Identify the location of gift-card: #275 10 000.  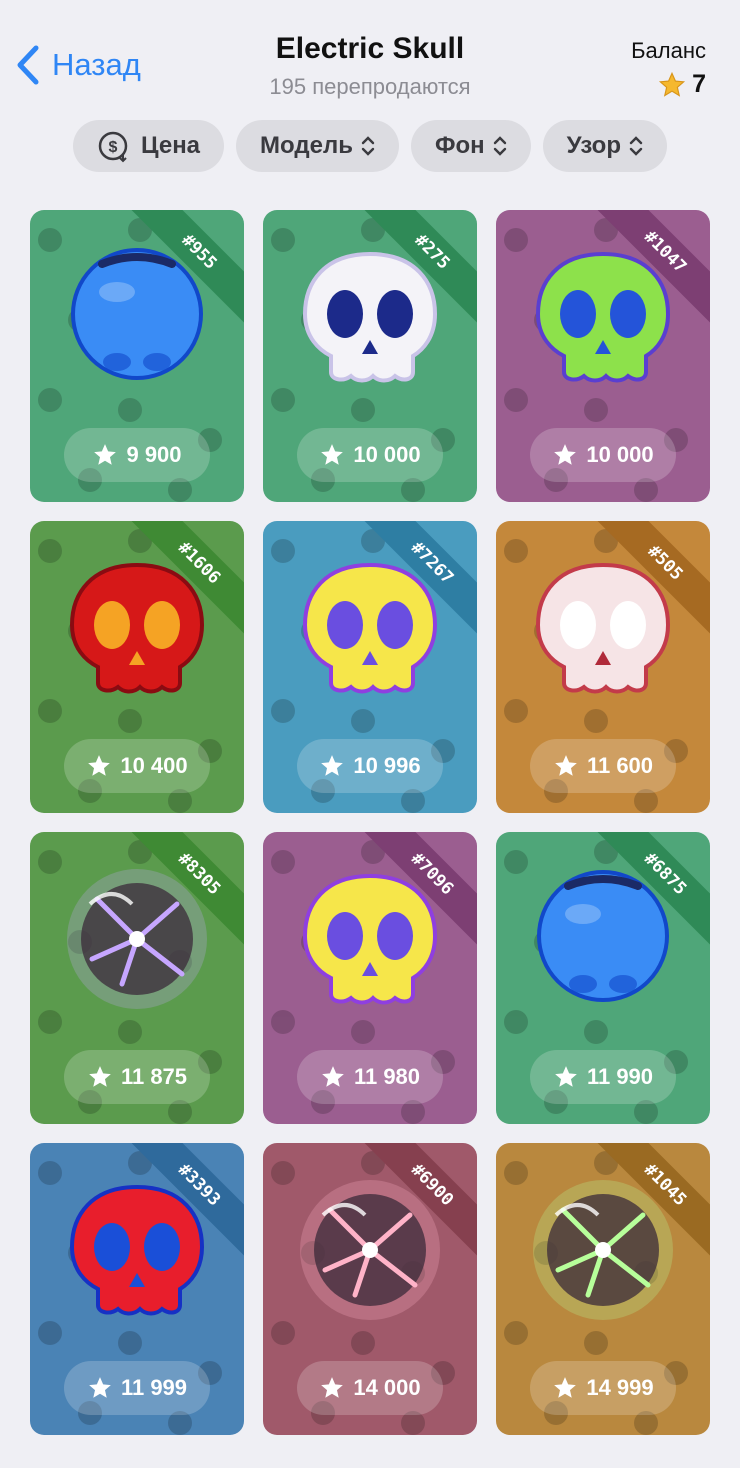
(370, 356).